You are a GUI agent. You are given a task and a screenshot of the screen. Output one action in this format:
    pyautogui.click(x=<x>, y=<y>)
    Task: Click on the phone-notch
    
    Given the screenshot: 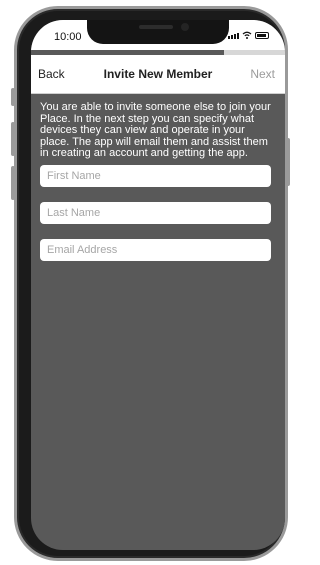 What is the action you would take?
    pyautogui.click(x=158, y=32)
    